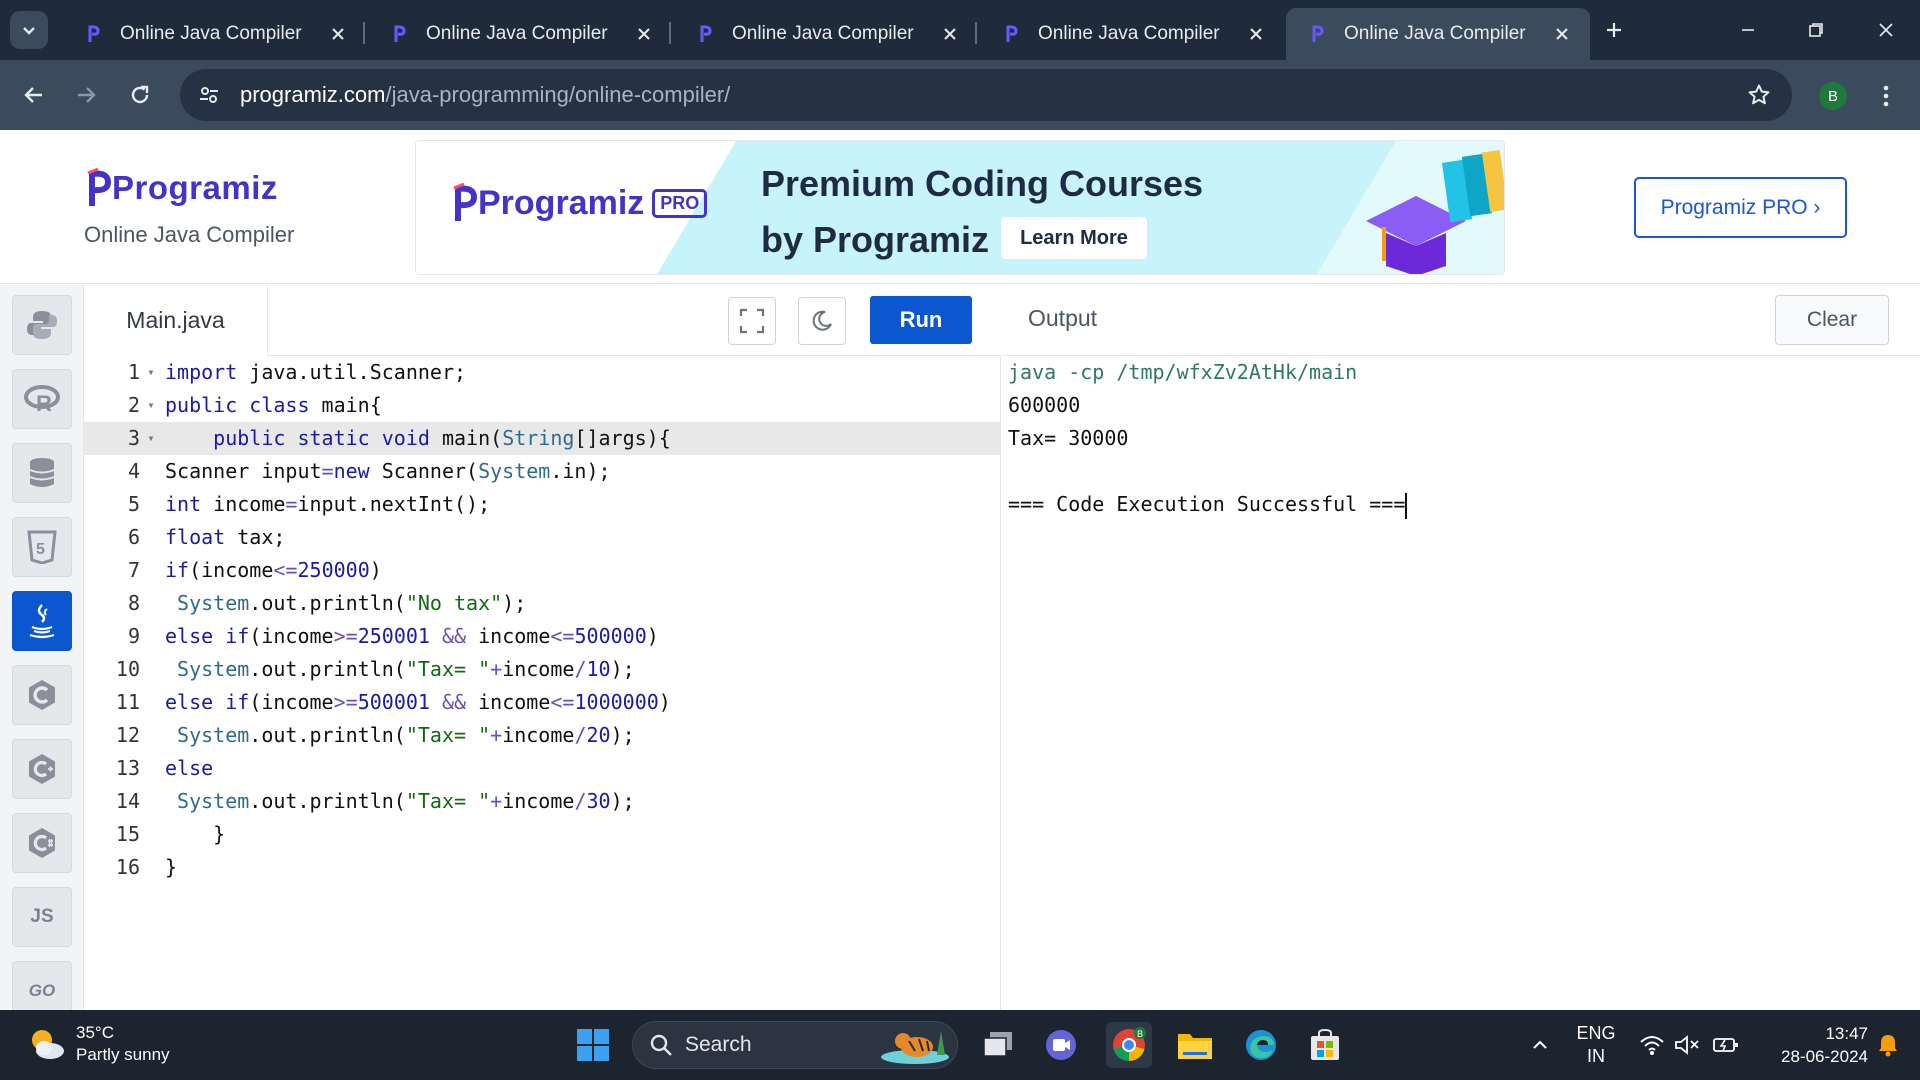 The height and width of the screenshot is (1080, 1920). I want to click on search-placeholder: Search, so click(718, 1044).